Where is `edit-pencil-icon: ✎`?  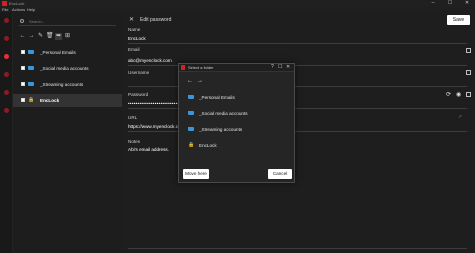
edit-pencil-icon: ✎ is located at coordinates (40, 36).